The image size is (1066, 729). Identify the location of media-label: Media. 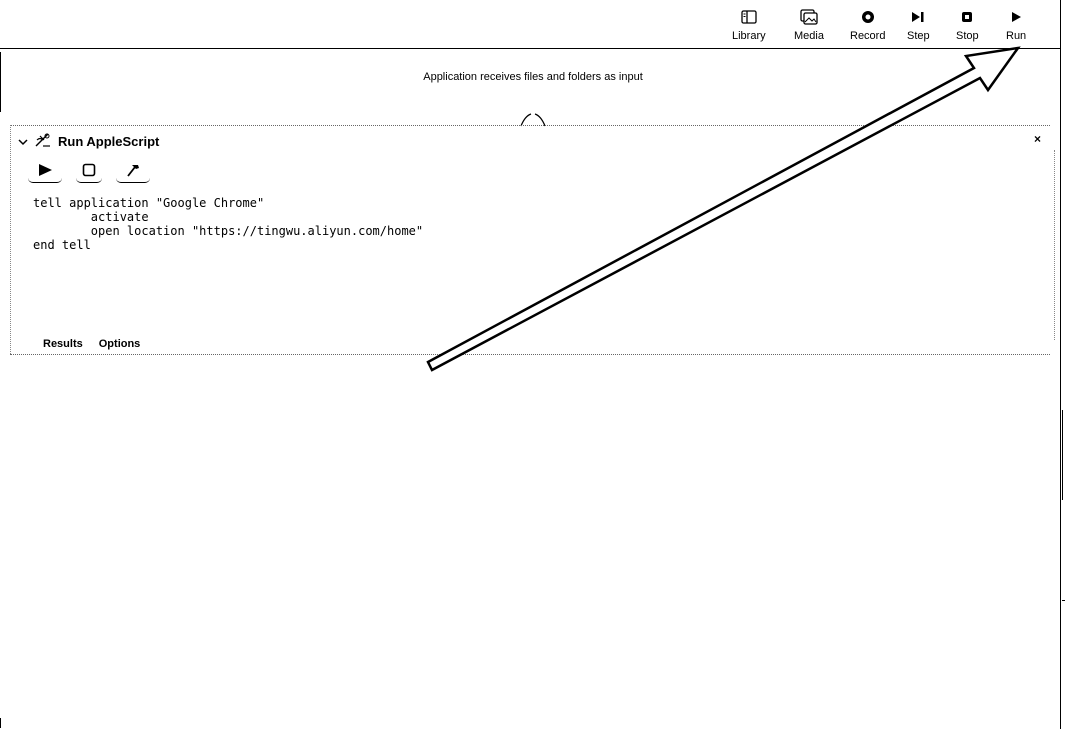
(809, 36).